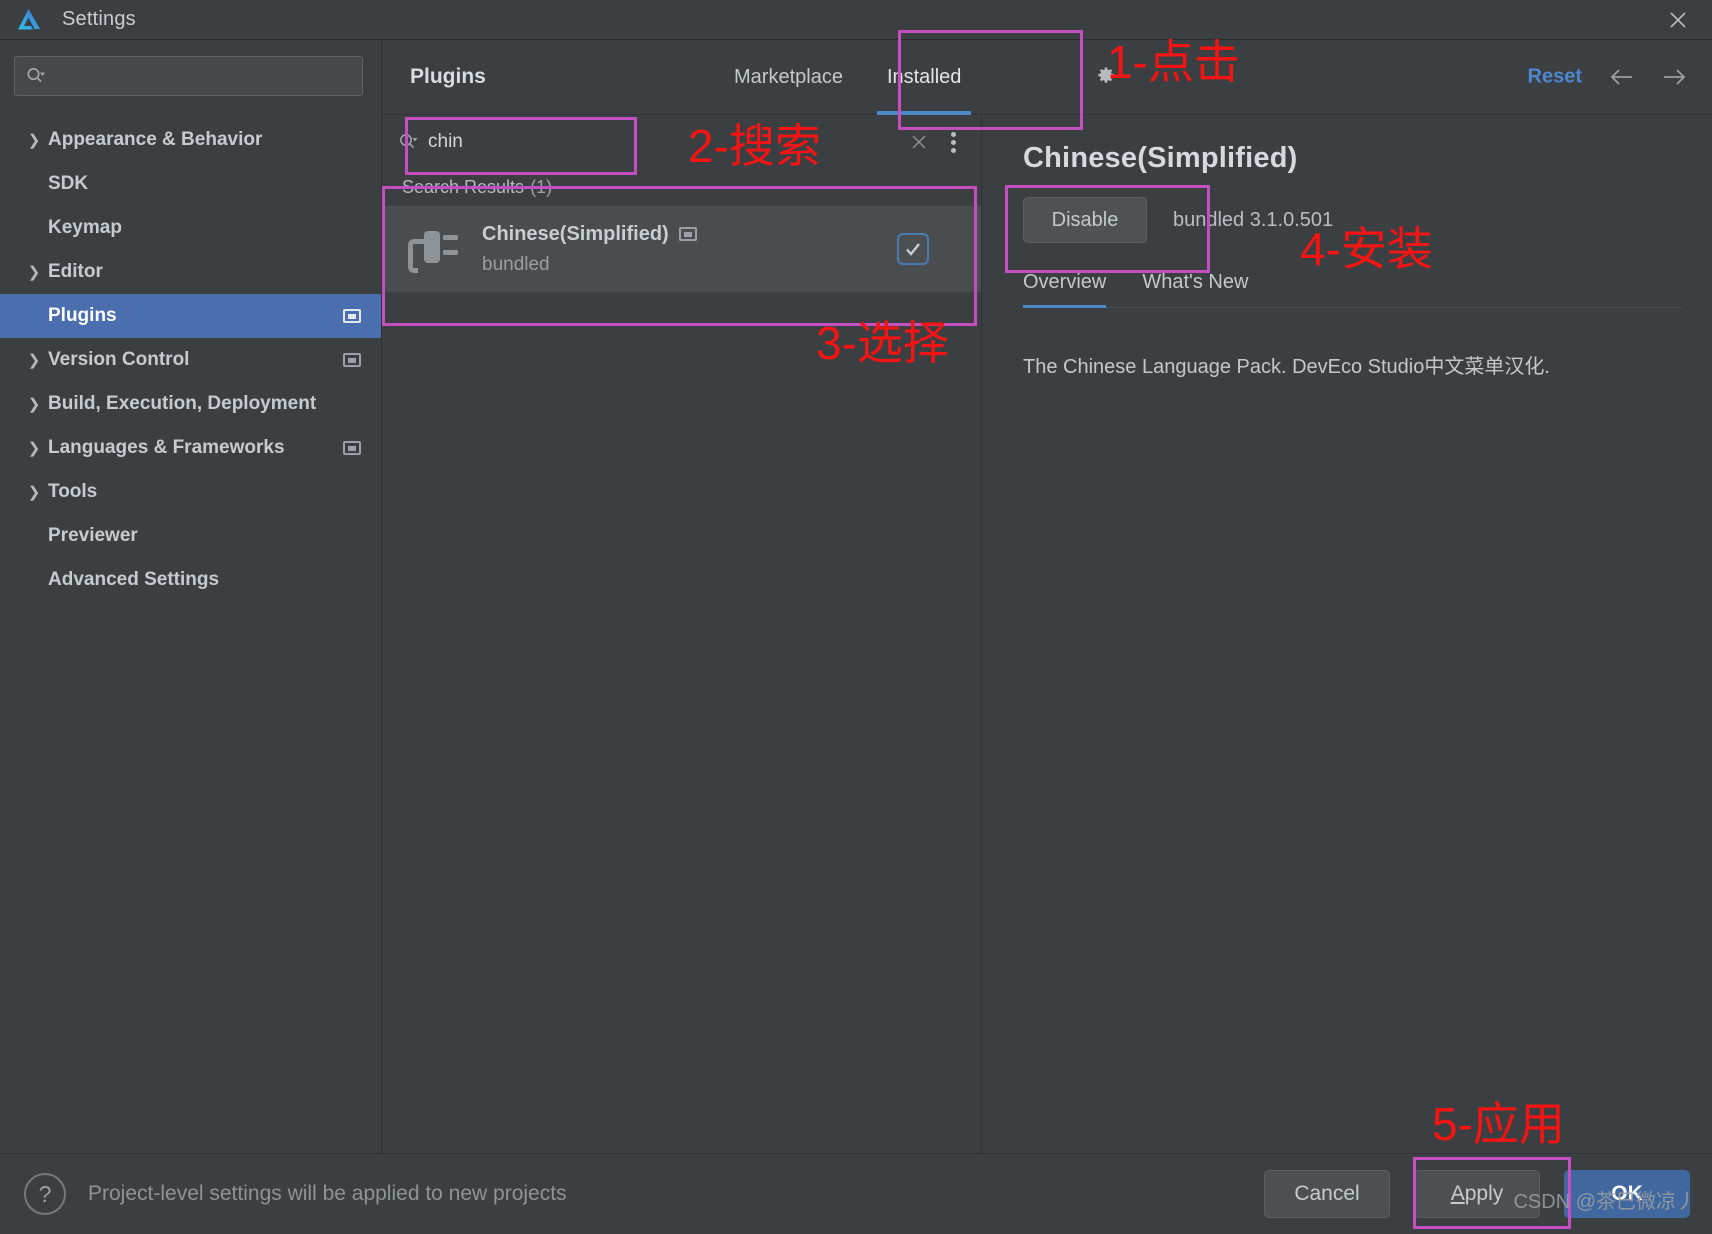  Describe the element at coordinates (1604, 1202) in the screenshot. I see `watermark: CSDN @茶巳微凉丿` at that location.